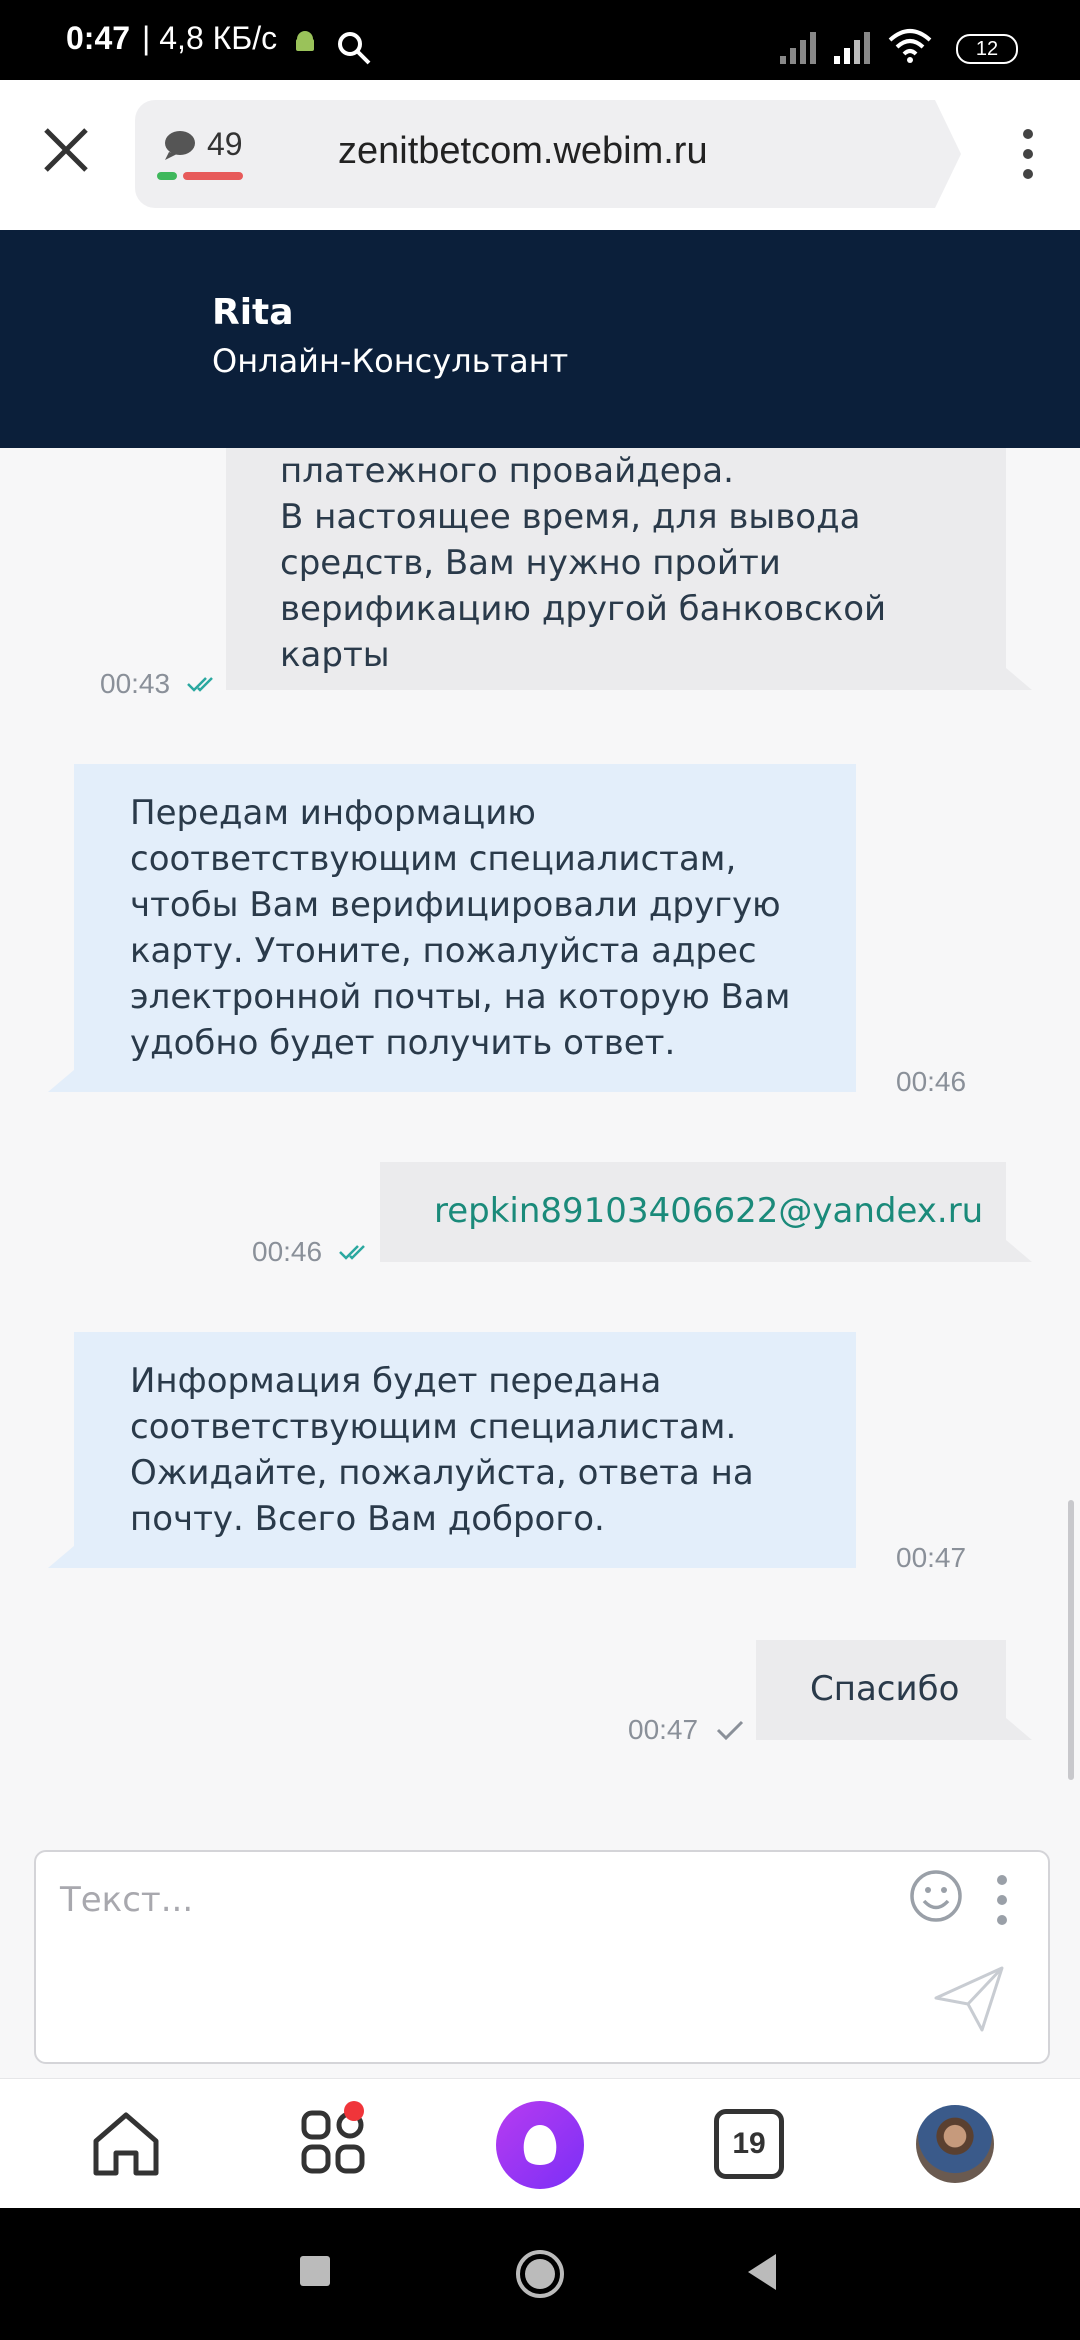  What do you see at coordinates (334, 2142) in the screenshot?
I see `services-button` at bounding box center [334, 2142].